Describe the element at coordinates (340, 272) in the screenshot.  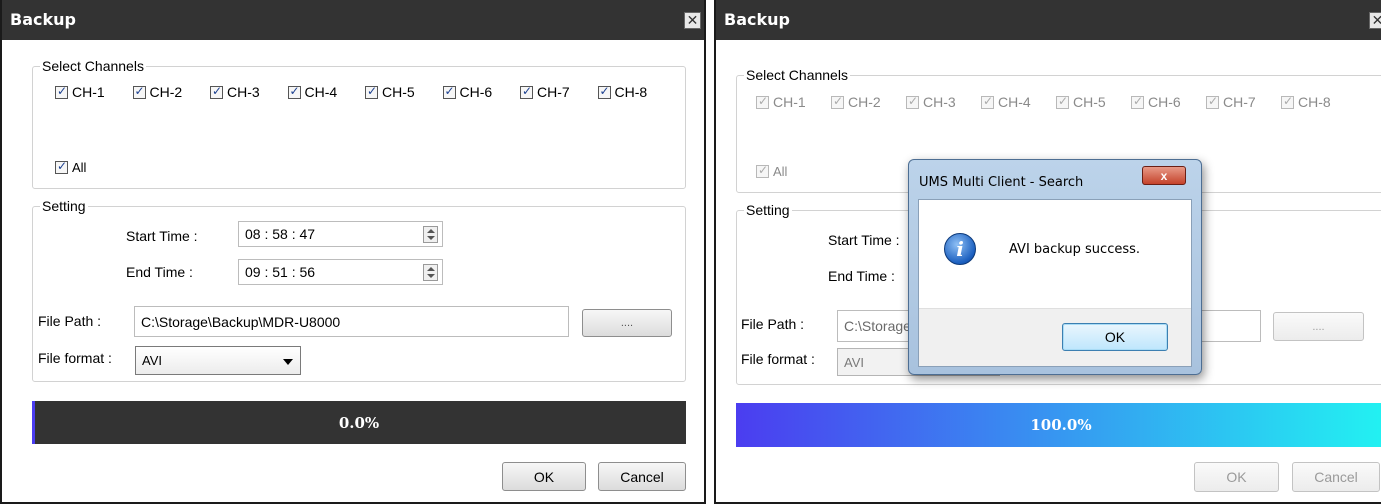
I see `end-time-field: 09 : 51 : 56` at that location.